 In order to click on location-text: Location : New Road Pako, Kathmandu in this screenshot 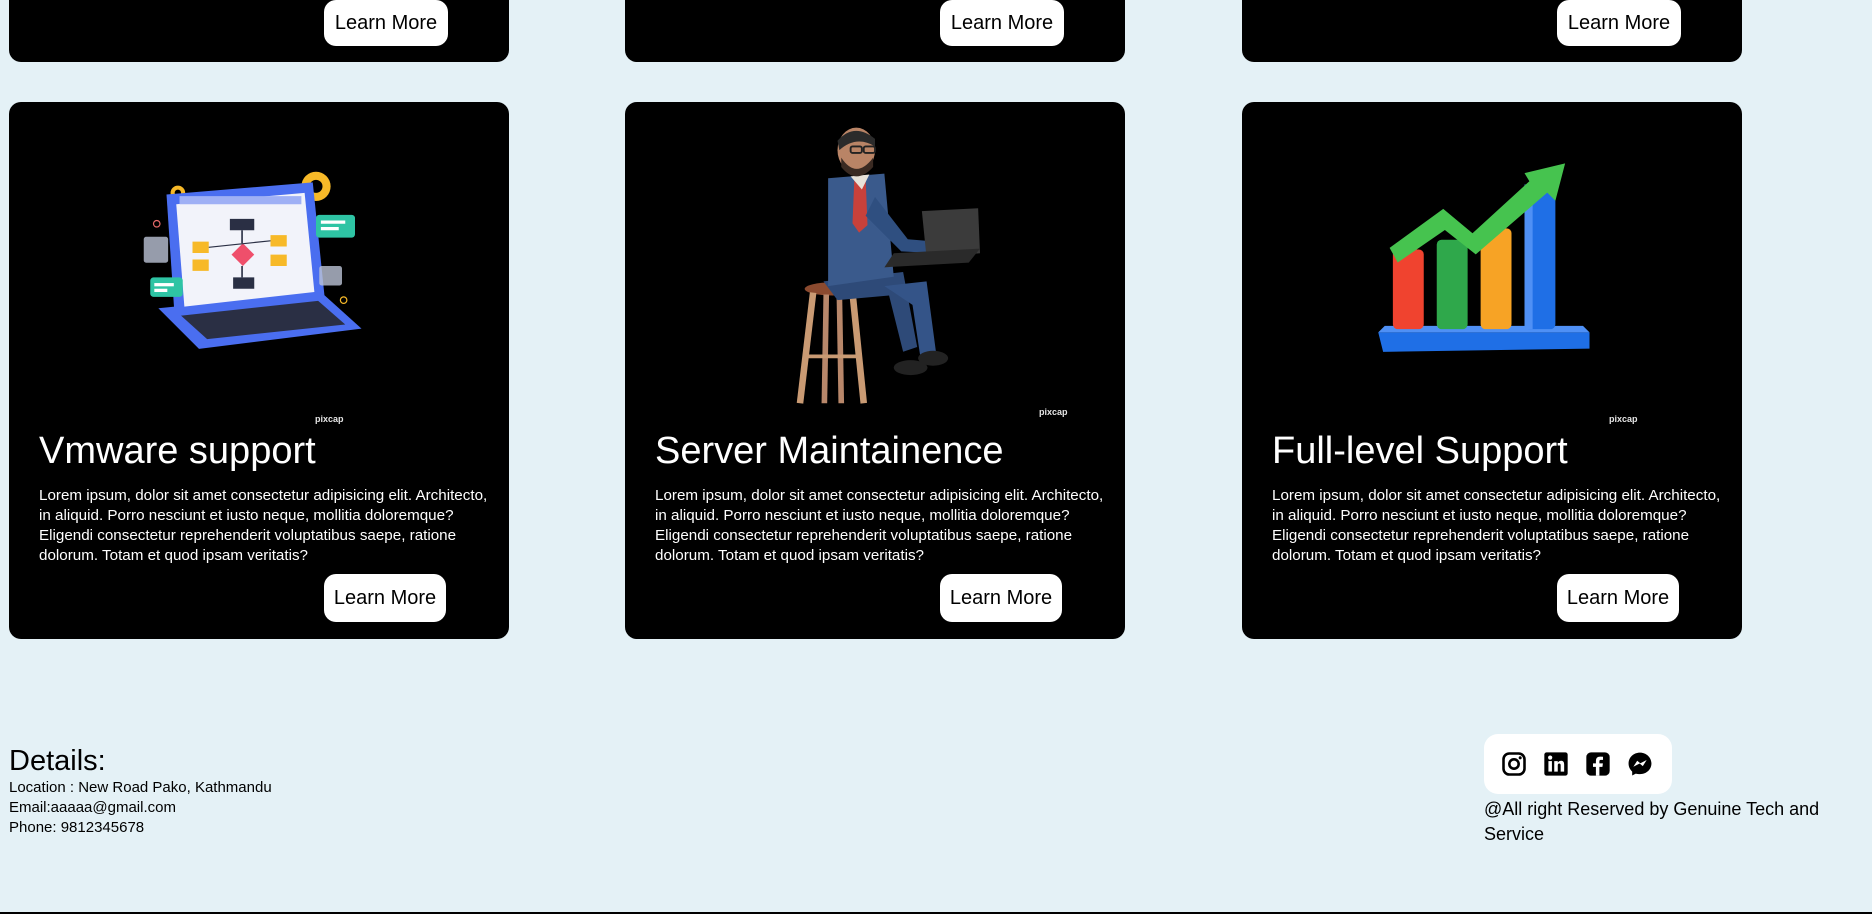, I will do `click(140, 787)`.